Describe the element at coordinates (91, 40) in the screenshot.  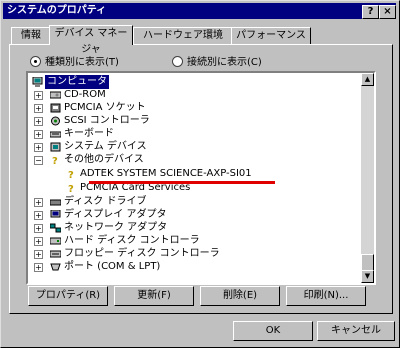
I see `tab-device-manager: デバイス マネージャ` at that location.